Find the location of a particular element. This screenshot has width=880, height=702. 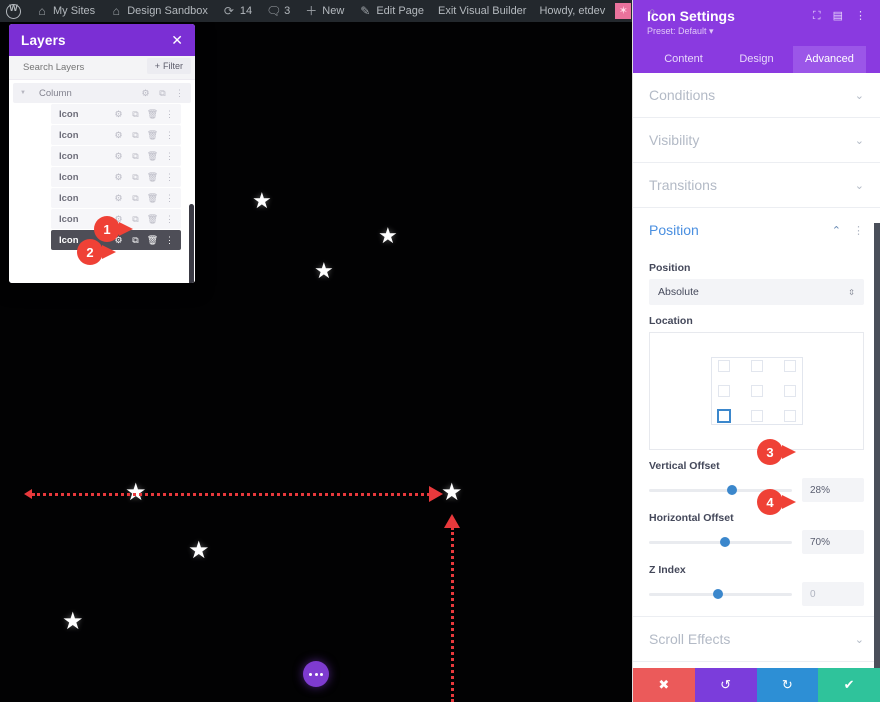

location-cell-bottom-right is located at coordinates (787, 413).